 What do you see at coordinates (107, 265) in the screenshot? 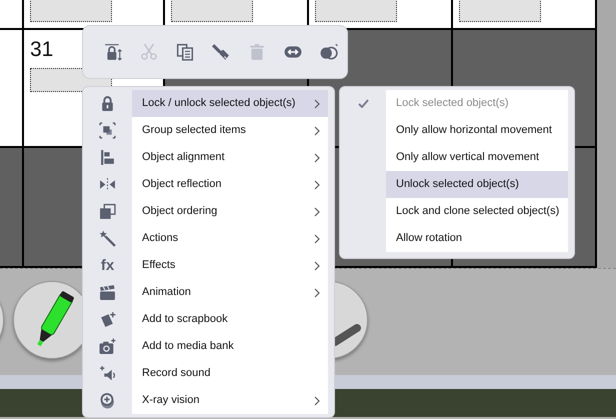
I see `effects-icon: fx` at bounding box center [107, 265].